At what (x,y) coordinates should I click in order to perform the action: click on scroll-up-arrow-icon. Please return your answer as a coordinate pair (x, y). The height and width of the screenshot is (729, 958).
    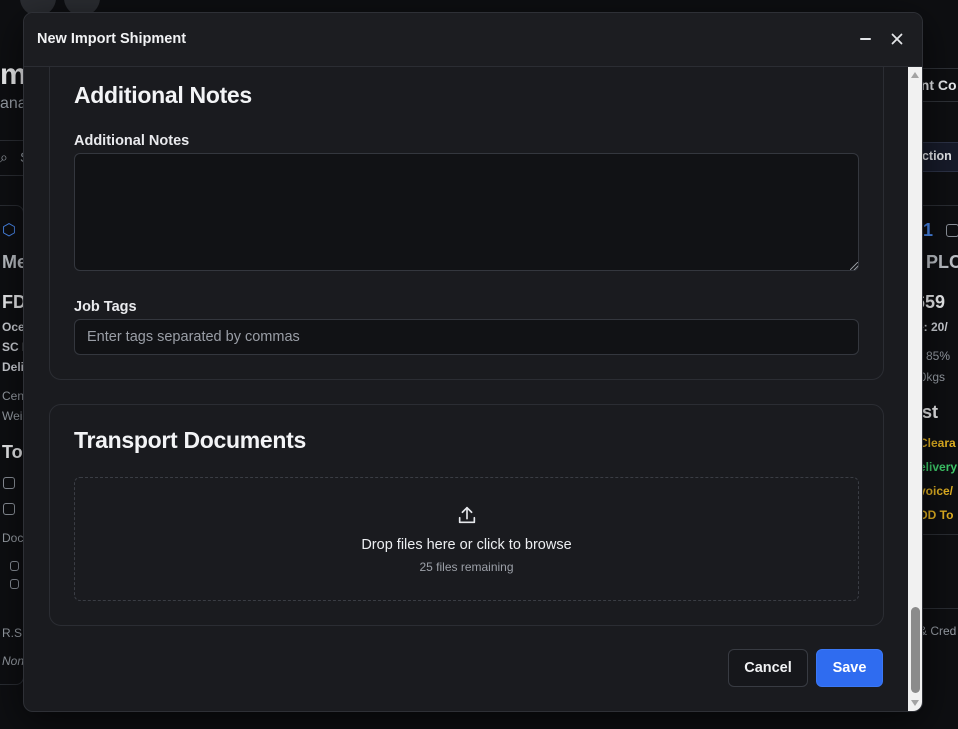
    Looking at the image, I should click on (915, 75).